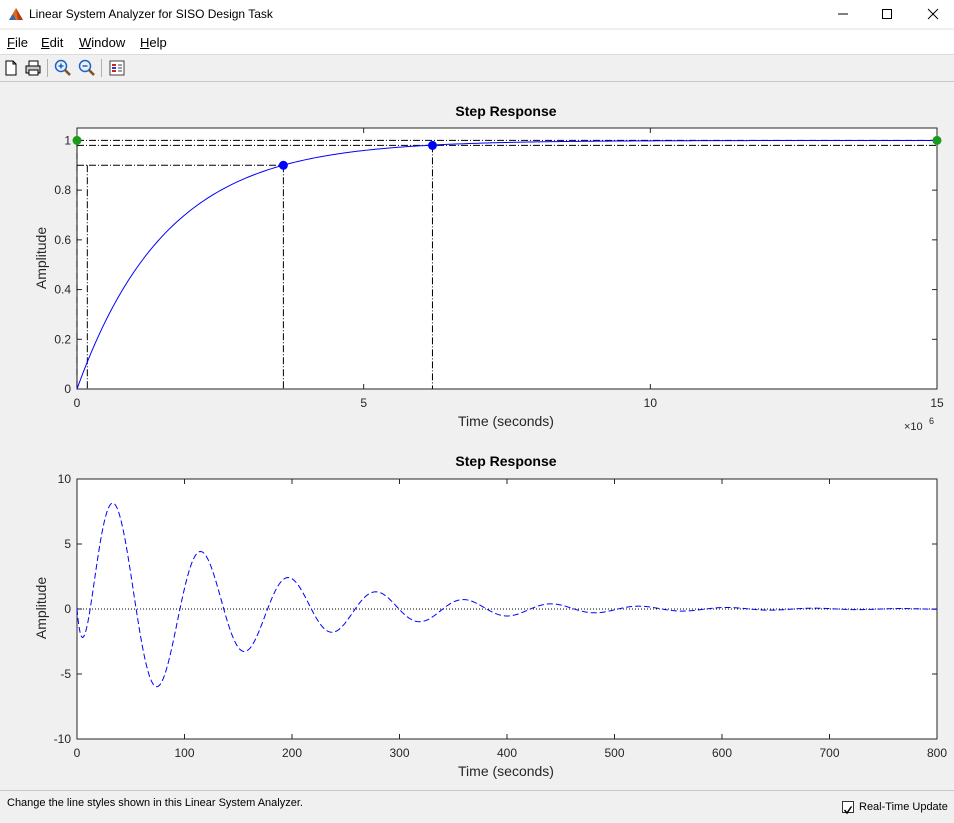  Describe the element at coordinates (399, 753) in the screenshot. I see `x-tick-label: 300` at that location.